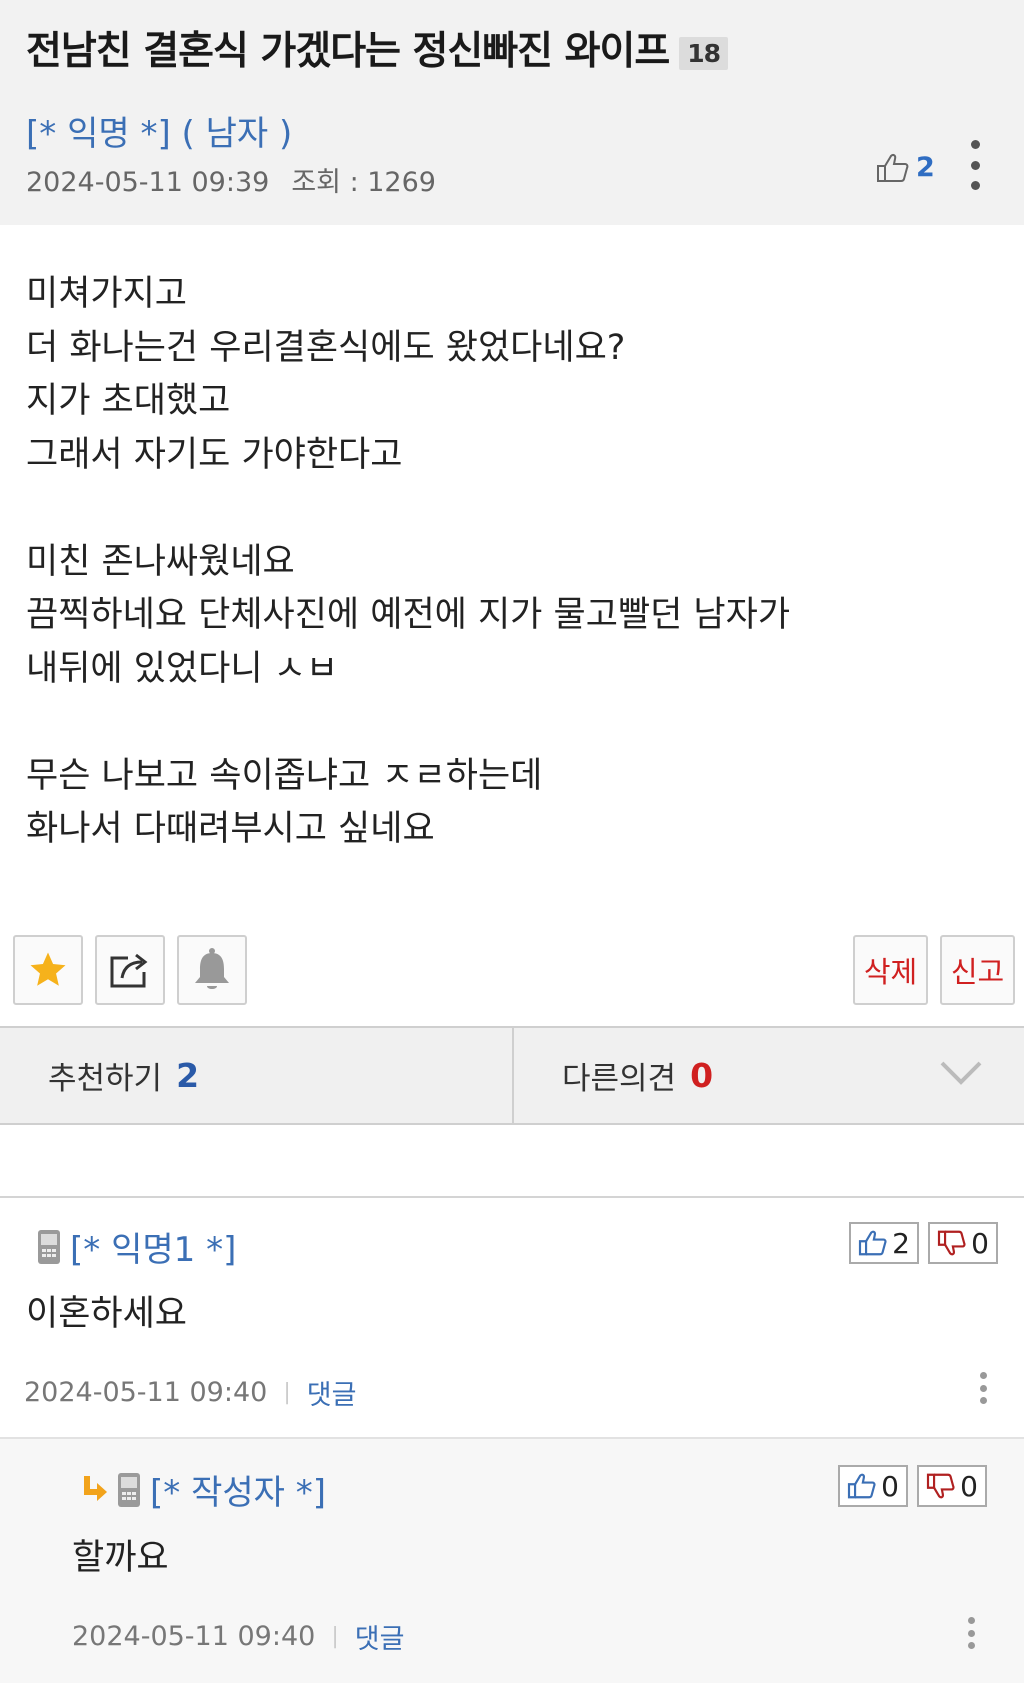  Describe the element at coordinates (512, 1560) in the screenshot. I see `reply-comment: [* 작성자 *] 0 0 할까요 2024-05-11 09:40 | 댓글` at that location.